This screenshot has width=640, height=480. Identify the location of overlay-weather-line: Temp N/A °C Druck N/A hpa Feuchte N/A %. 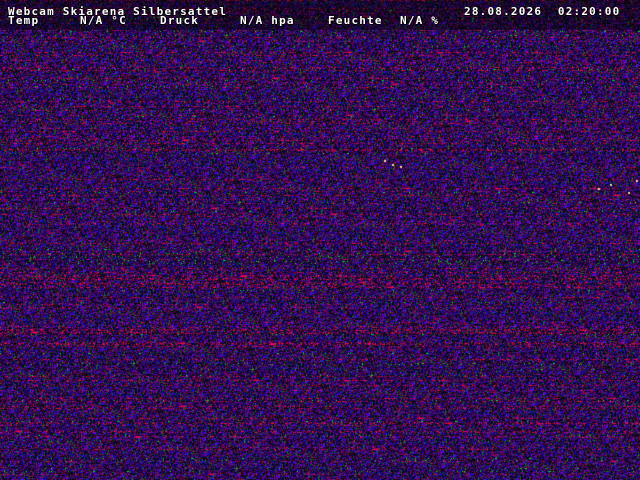
(320, 20).